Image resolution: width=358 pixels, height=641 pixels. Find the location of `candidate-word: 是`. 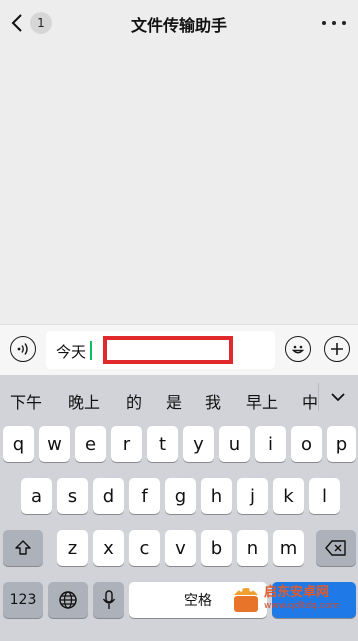

candidate-word: 是 is located at coordinates (174, 401).